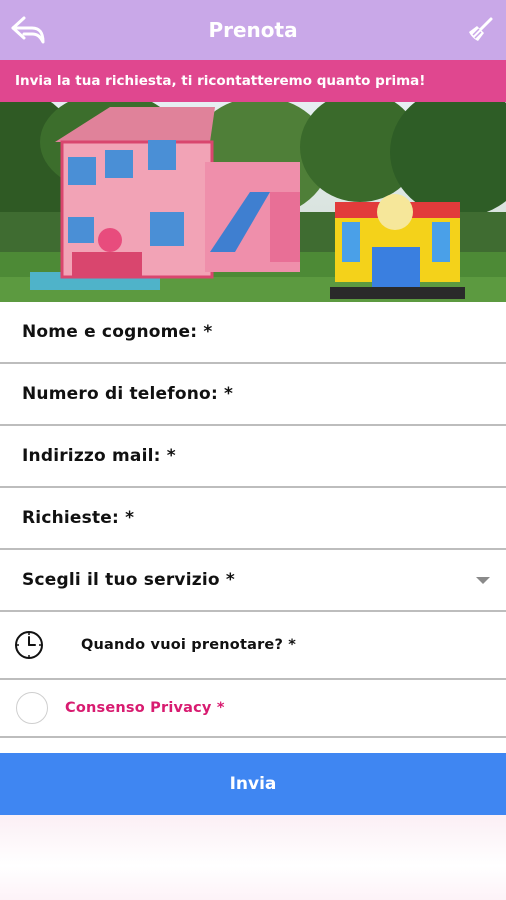  I want to click on broom-icon, so click(481, 29).